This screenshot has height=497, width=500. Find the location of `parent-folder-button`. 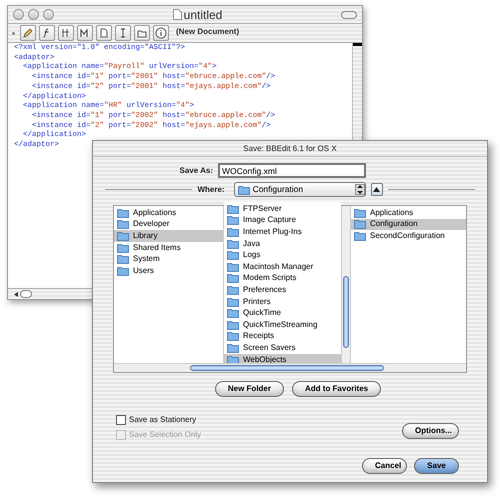

parent-folder-button is located at coordinates (376, 189).